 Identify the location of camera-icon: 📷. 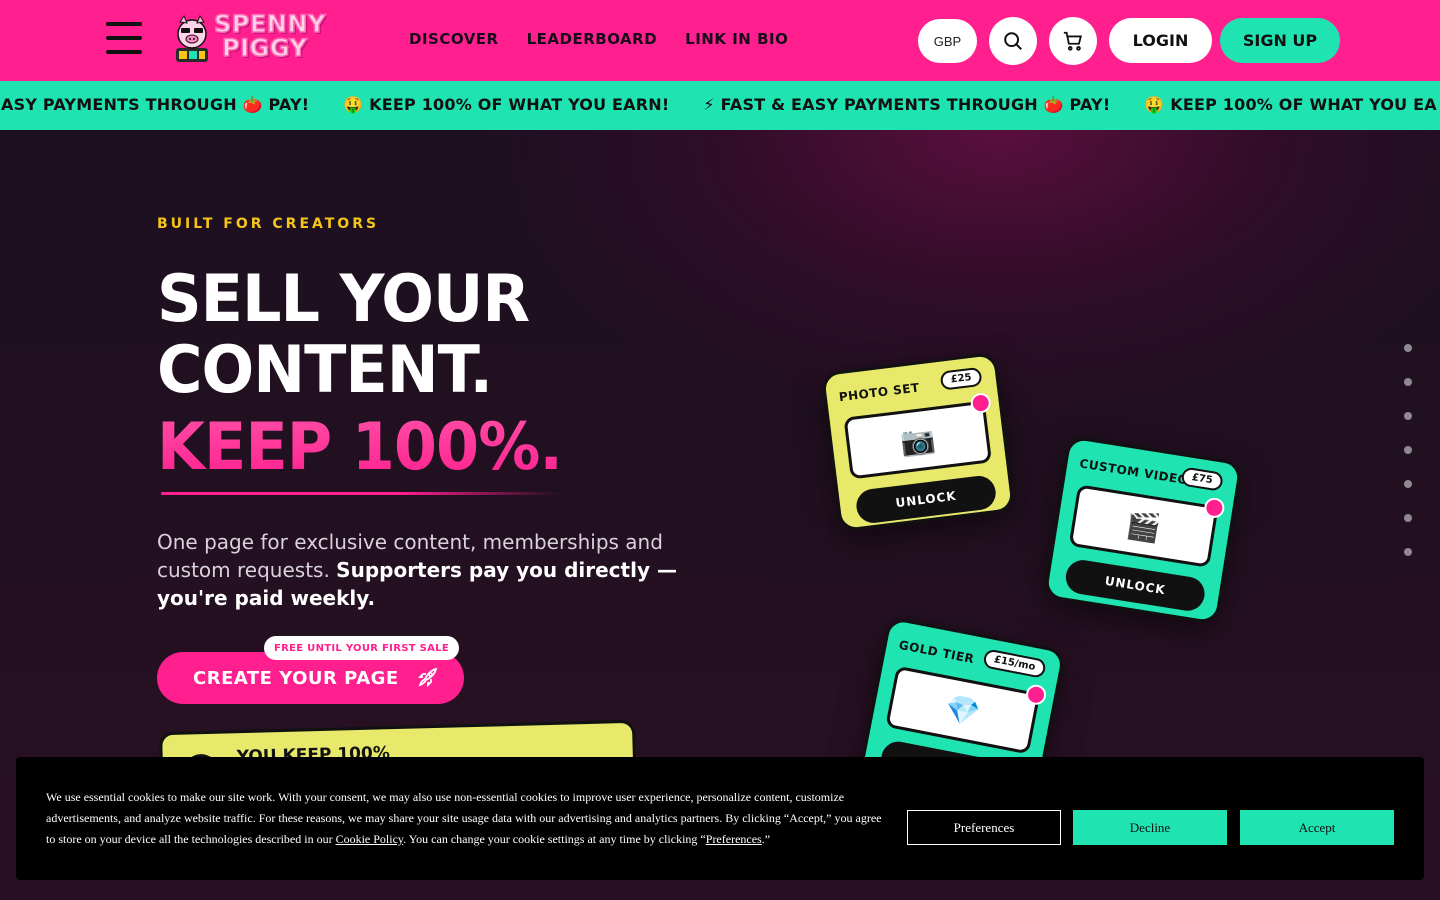
(918, 440).